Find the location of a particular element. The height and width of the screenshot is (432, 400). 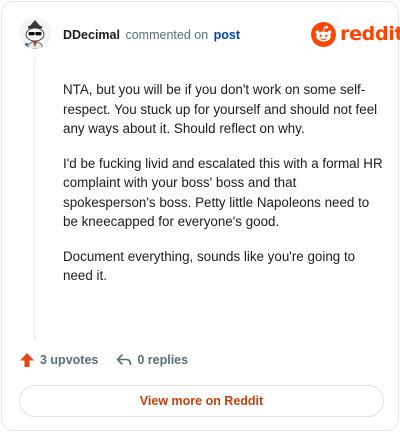

upvote-button: 3 upvotes is located at coordinates (58, 360).